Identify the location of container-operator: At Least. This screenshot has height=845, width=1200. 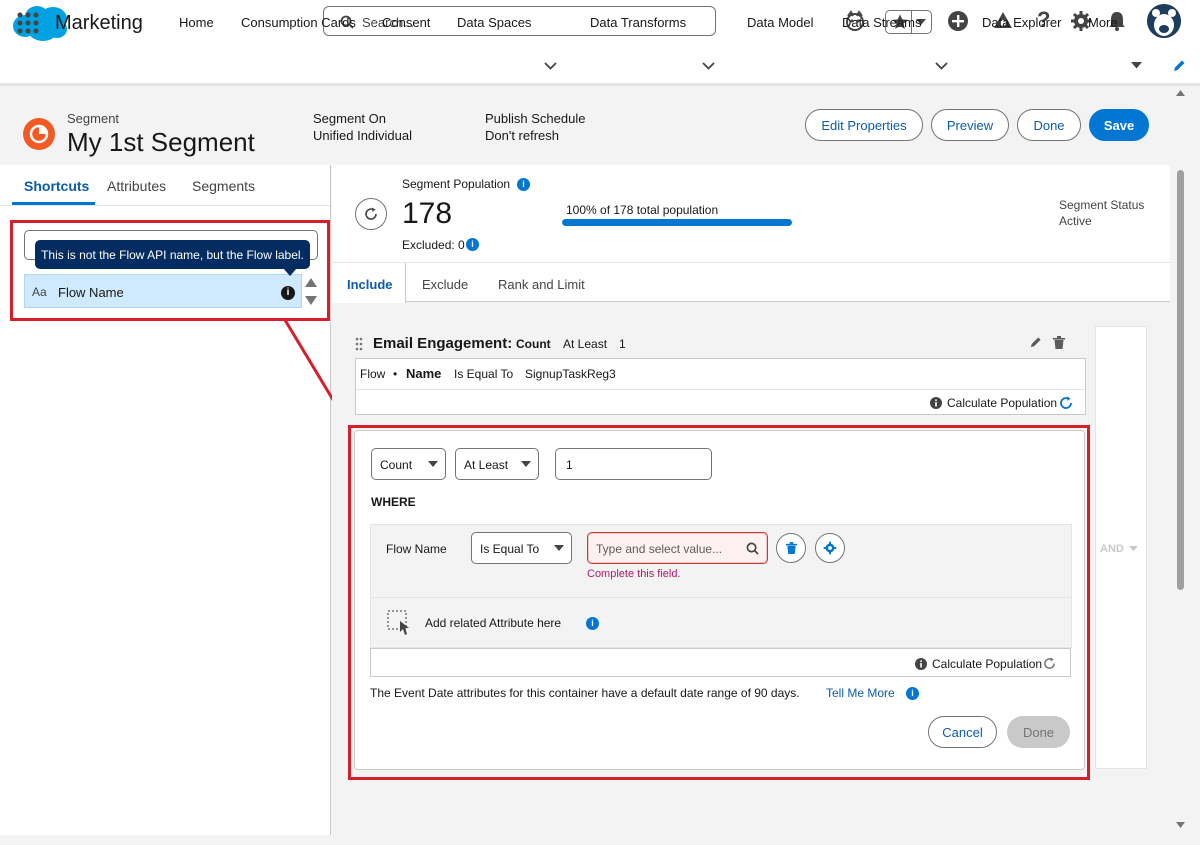
(585, 344).